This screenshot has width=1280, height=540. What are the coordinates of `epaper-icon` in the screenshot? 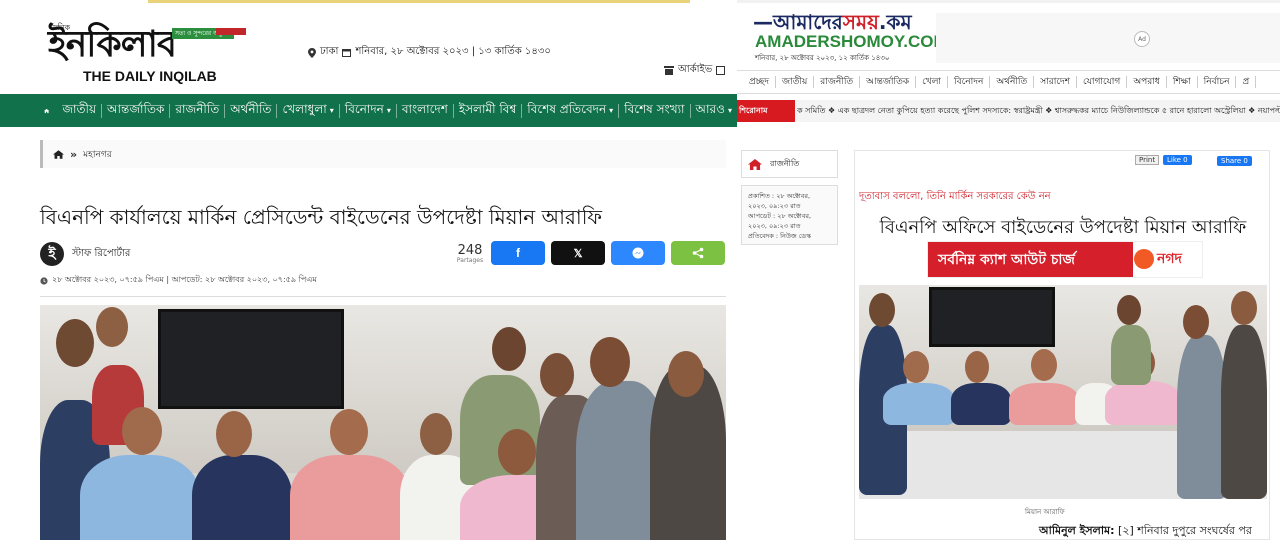 It's located at (721, 70).